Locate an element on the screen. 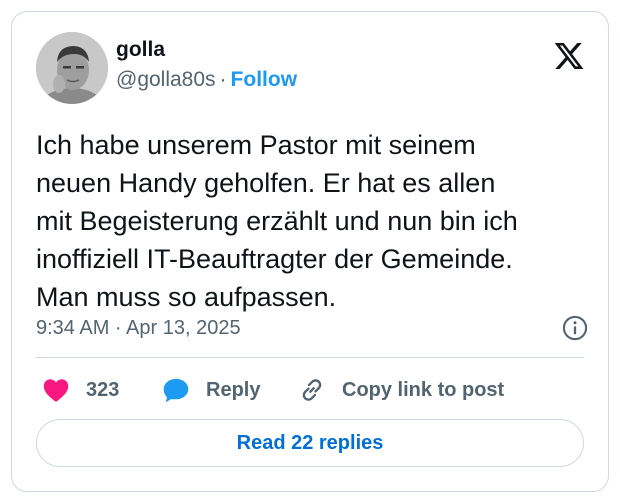  avatar is located at coordinates (72, 68).